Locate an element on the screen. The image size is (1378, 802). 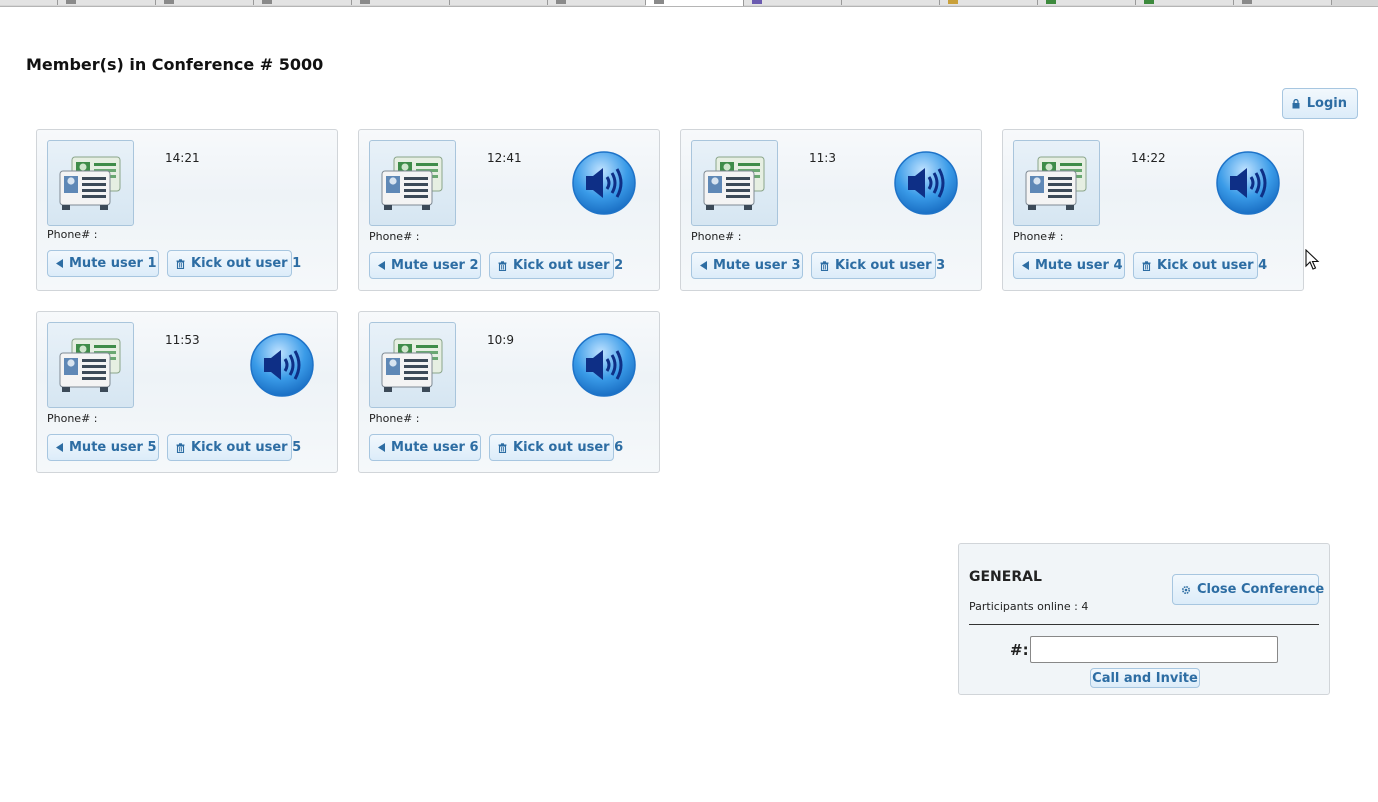
mute-user-button: Mute user 2 is located at coordinates (425, 265).